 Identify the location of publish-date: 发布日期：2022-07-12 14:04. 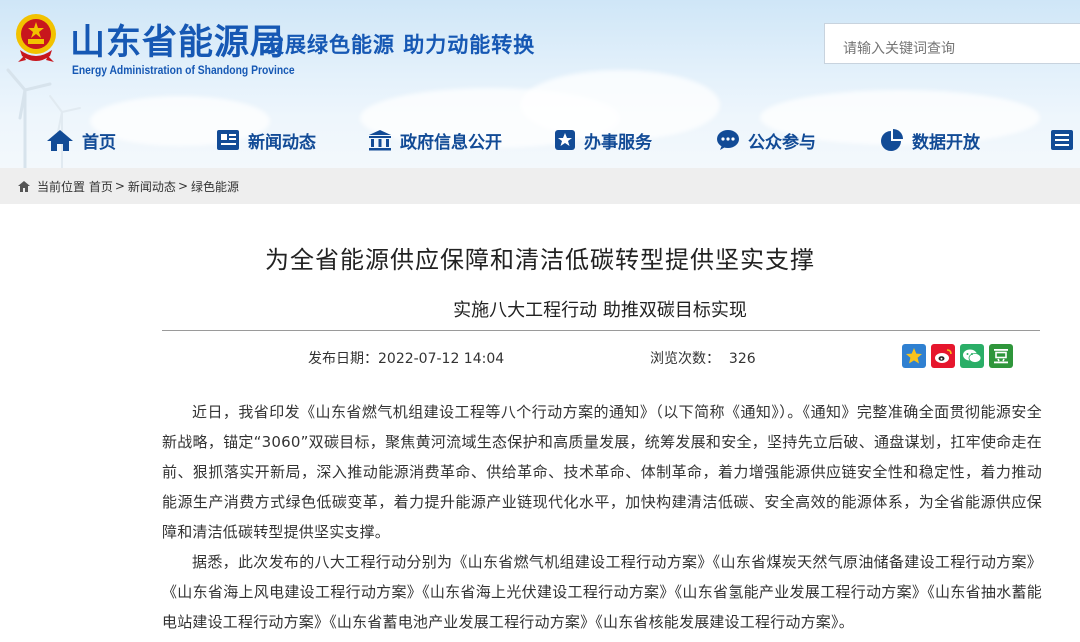
(406, 358).